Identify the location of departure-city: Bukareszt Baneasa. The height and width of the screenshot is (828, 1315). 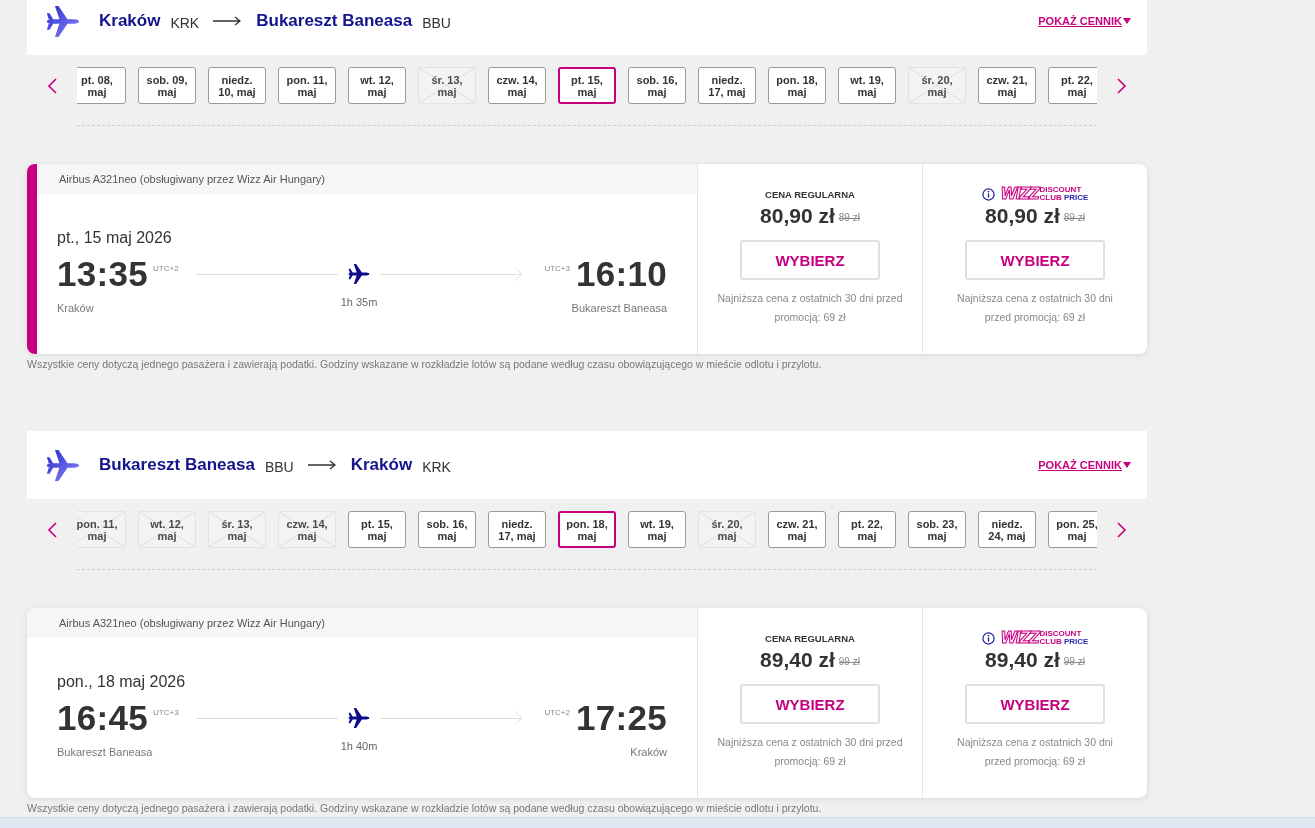
(105, 752).